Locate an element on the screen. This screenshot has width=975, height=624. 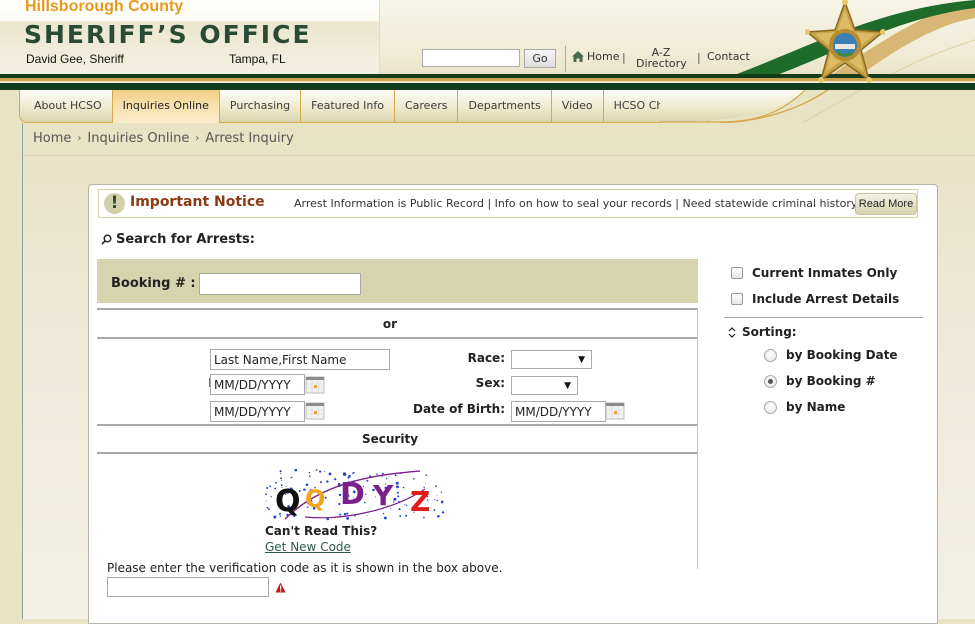
booking-date-input is located at coordinates (257, 384).